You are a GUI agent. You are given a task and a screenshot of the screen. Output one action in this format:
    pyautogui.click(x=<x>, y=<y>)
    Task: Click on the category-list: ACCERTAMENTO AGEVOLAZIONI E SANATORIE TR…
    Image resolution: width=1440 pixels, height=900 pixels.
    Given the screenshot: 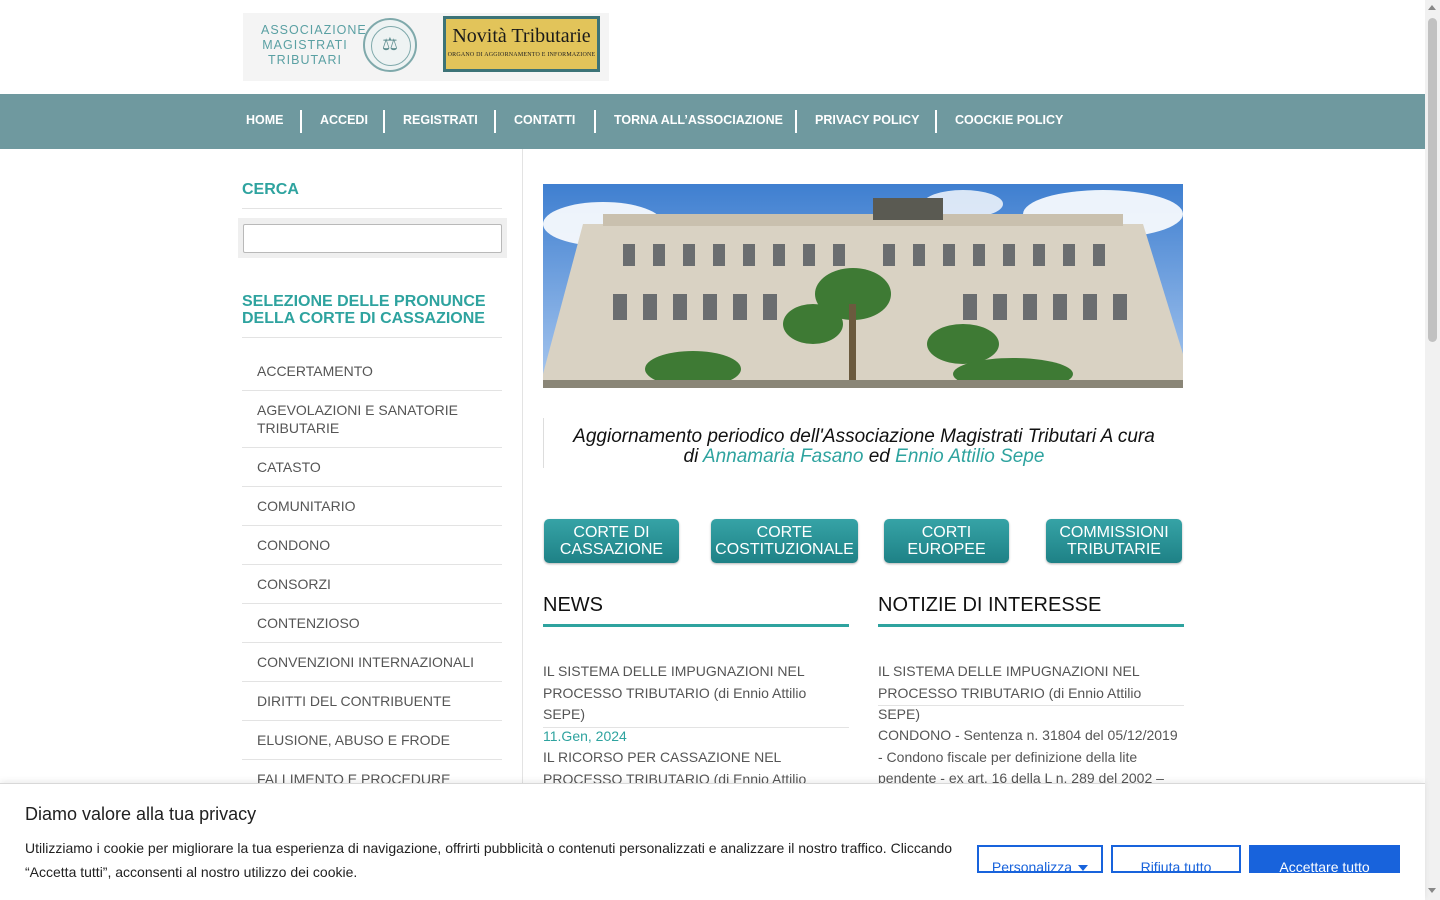 What is the action you would take?
    pyautogui.click(x=372, y=584)
    